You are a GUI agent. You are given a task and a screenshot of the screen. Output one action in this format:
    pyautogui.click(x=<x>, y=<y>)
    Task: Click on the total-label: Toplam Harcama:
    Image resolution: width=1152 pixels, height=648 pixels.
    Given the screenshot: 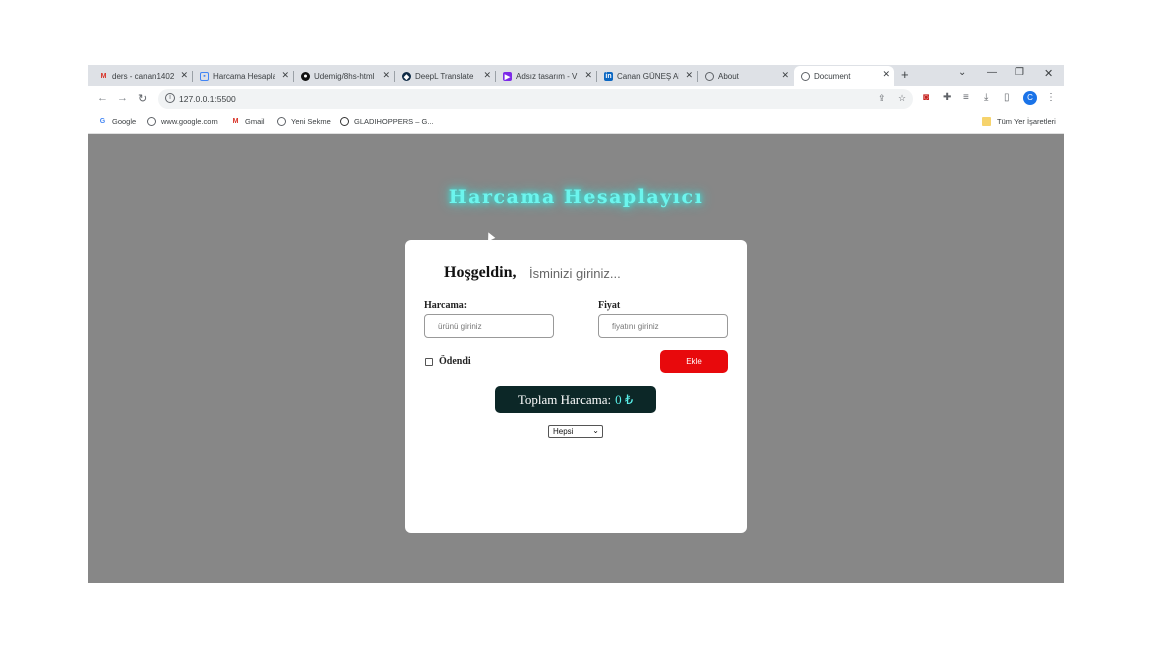 What is the action you would take?
    pyautogui.click(x=564, y=399)
    